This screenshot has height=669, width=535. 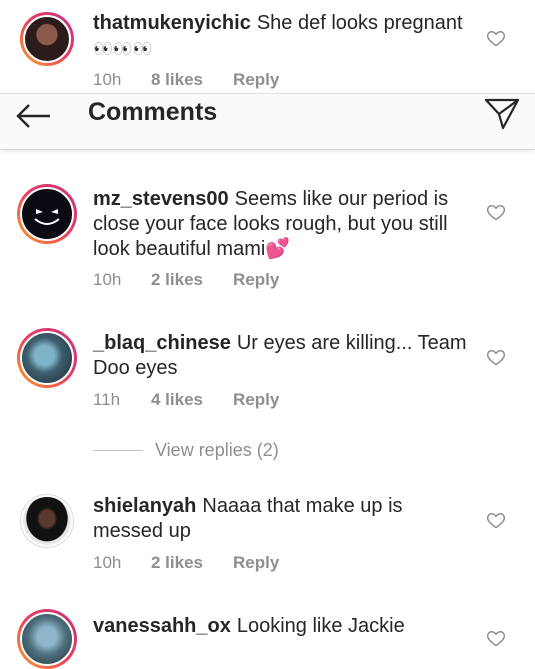 I want to click on comment-username: _blaq_chinese, so click(x=162, y=343).